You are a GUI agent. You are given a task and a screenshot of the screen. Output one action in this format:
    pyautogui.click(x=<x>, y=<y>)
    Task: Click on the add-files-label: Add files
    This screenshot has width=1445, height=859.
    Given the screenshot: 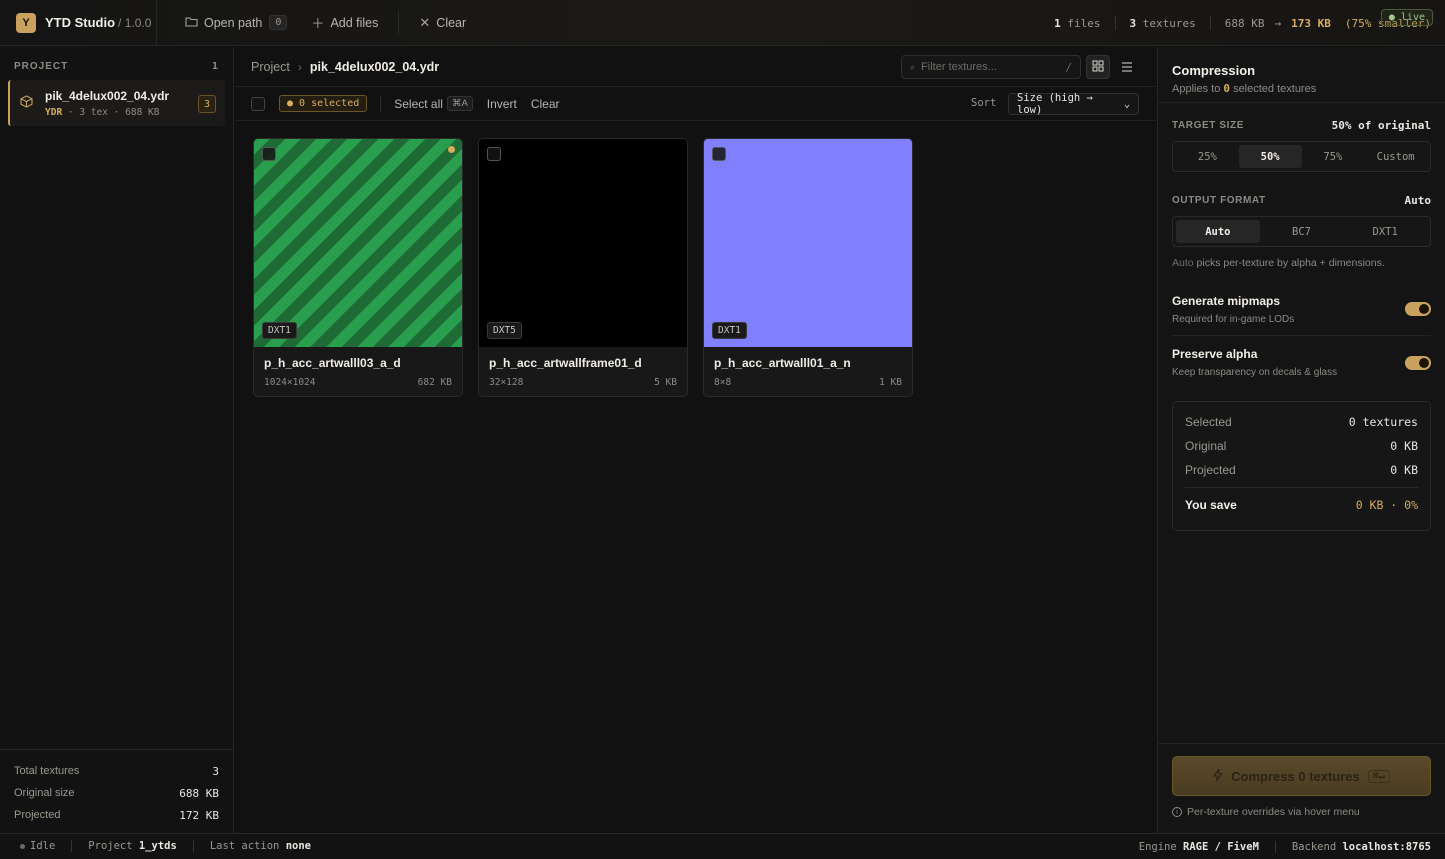 What is the action you would take?
    pyautogui.click(x=354, y=22)
    